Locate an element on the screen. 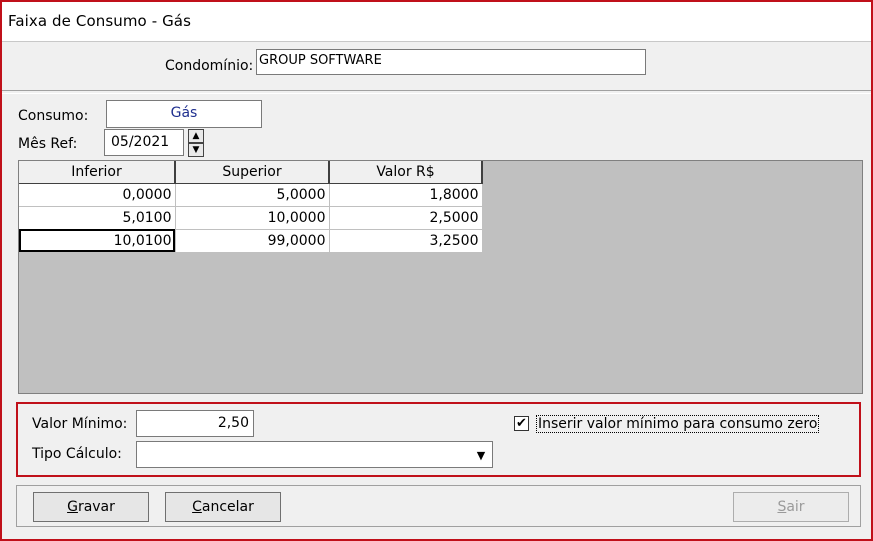 The height and width of the screenshot is (541, 873). cell-valor: 3,2500 is located at coordinates (406, 241).